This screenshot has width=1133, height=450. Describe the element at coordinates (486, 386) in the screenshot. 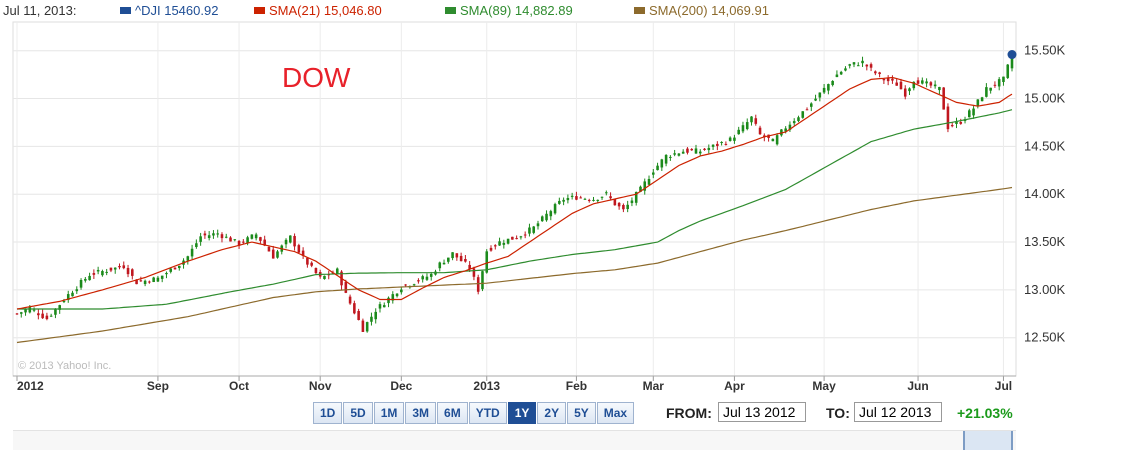

I see `x-tick-label: 2013` at that location.